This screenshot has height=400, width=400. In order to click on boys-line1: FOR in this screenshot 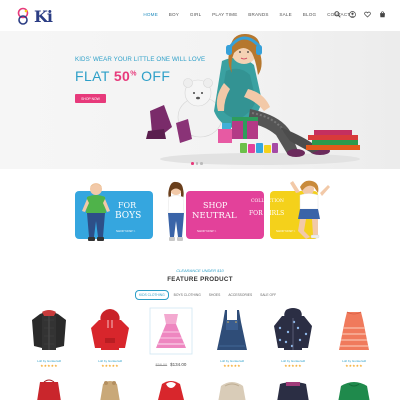, I will do `click(127, 205)`.